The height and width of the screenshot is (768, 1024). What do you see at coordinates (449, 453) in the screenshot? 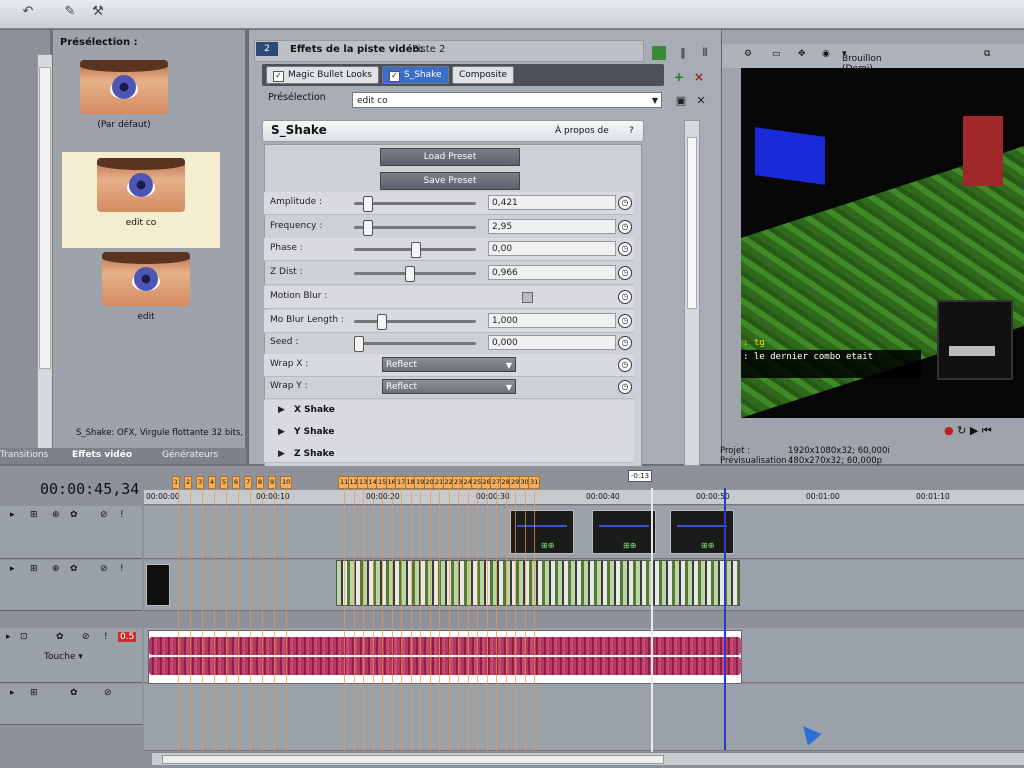
I see `group-z-shake: ▶ Z Shake` at bounding box center [449, 453].